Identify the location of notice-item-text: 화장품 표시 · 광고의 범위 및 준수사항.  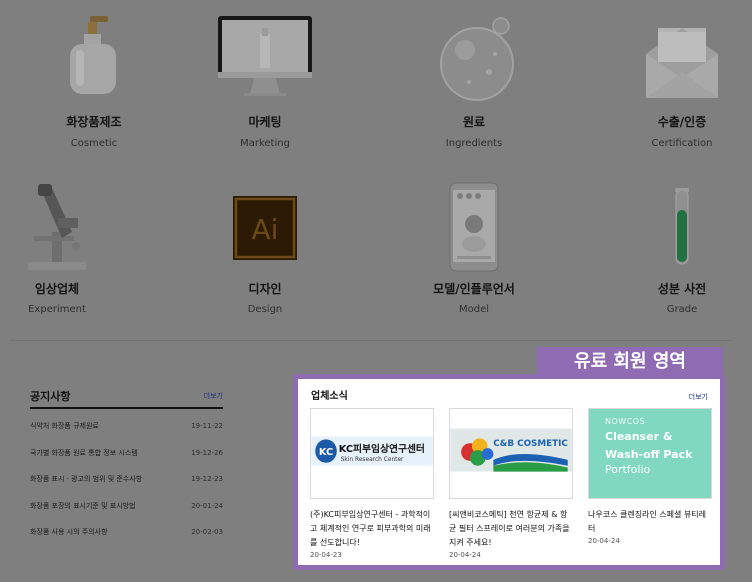
(86, 479).